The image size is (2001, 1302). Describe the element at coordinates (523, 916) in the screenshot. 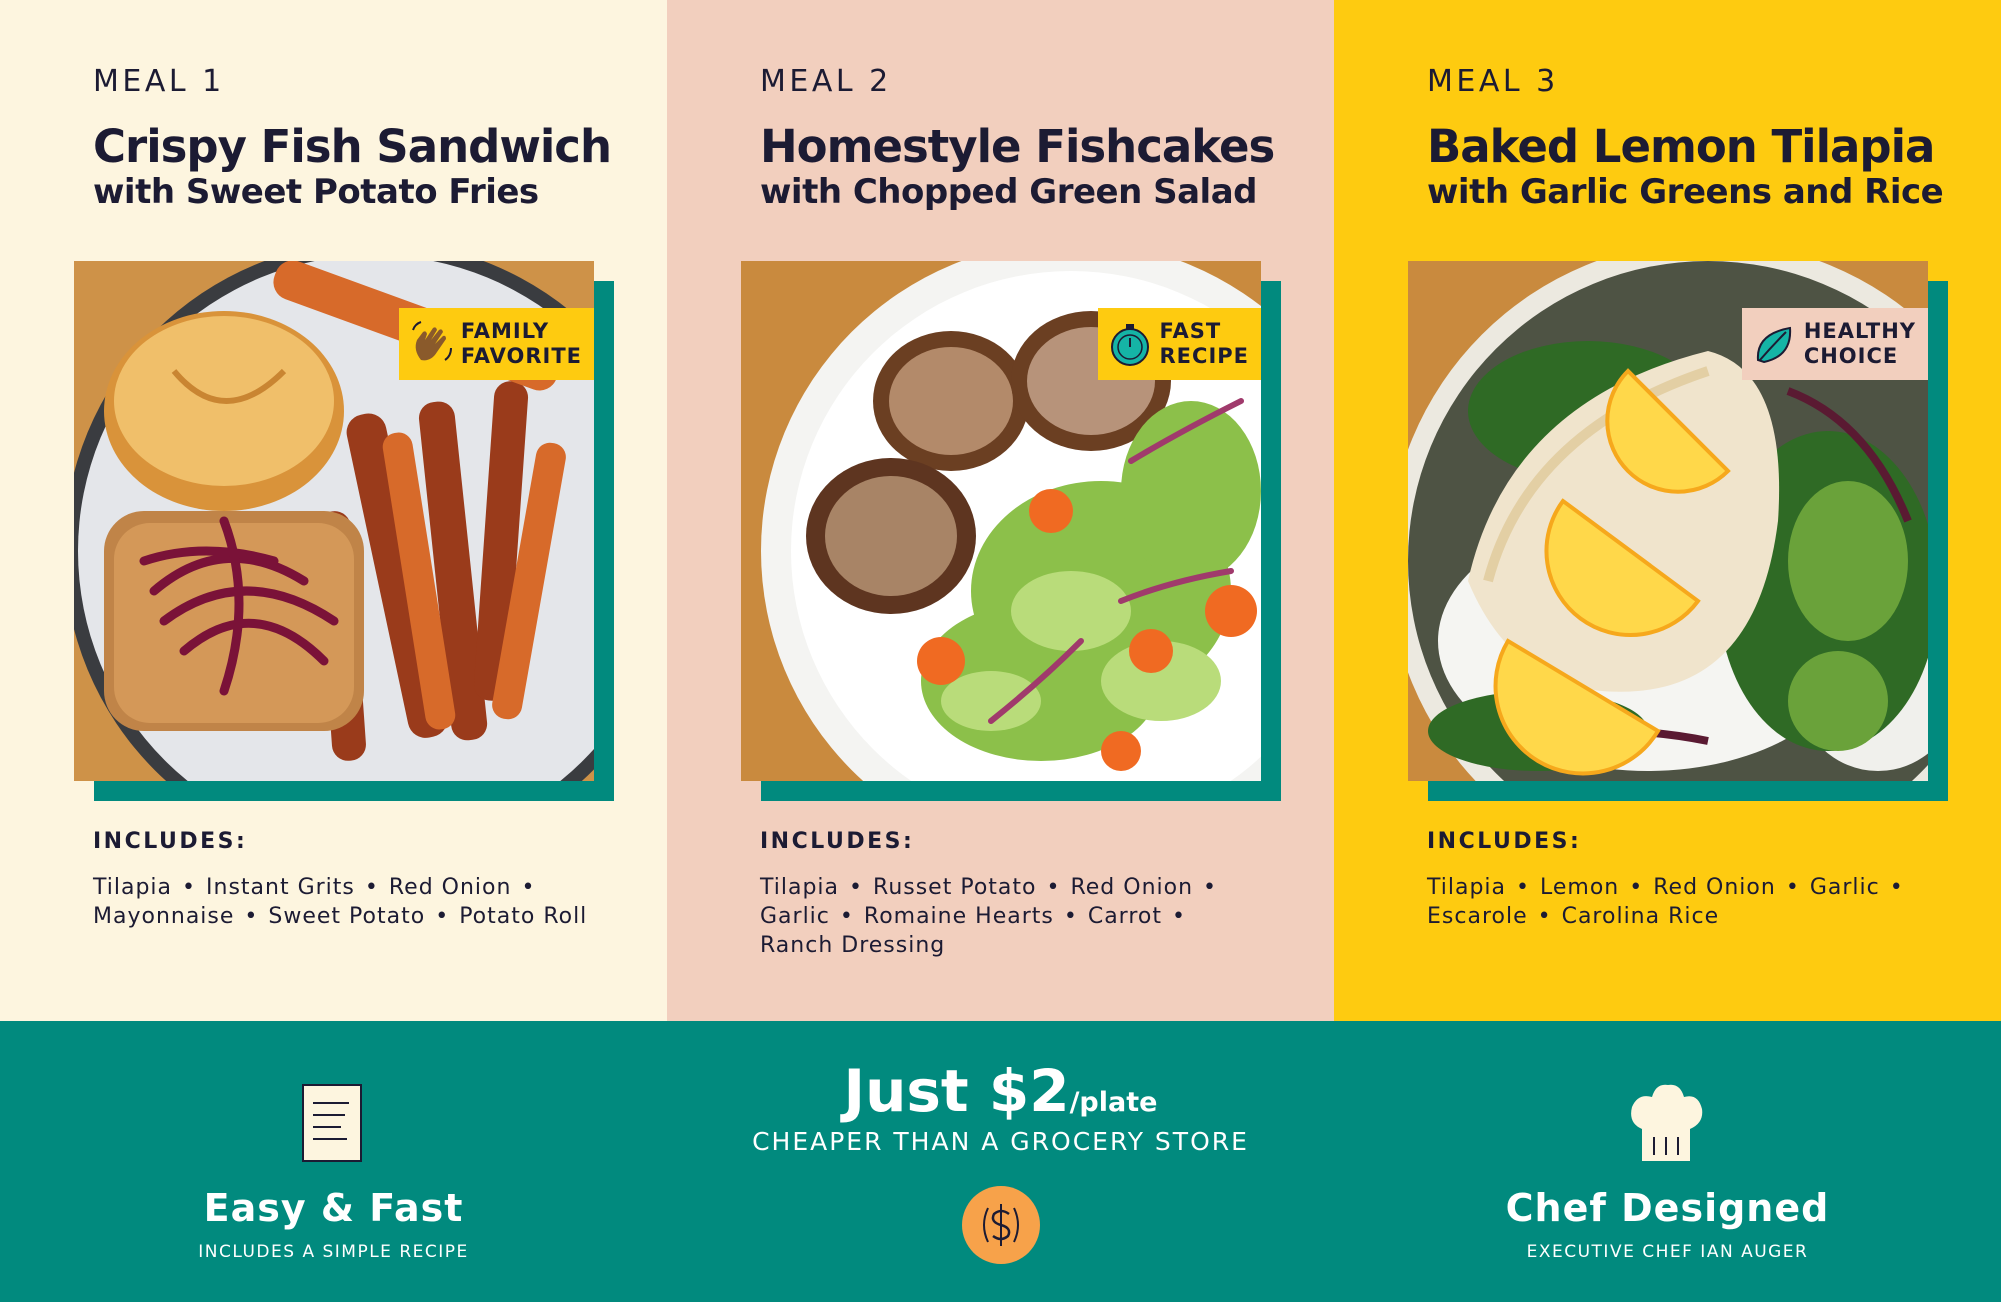

I see `ingredient: Potato Roll` at that location.